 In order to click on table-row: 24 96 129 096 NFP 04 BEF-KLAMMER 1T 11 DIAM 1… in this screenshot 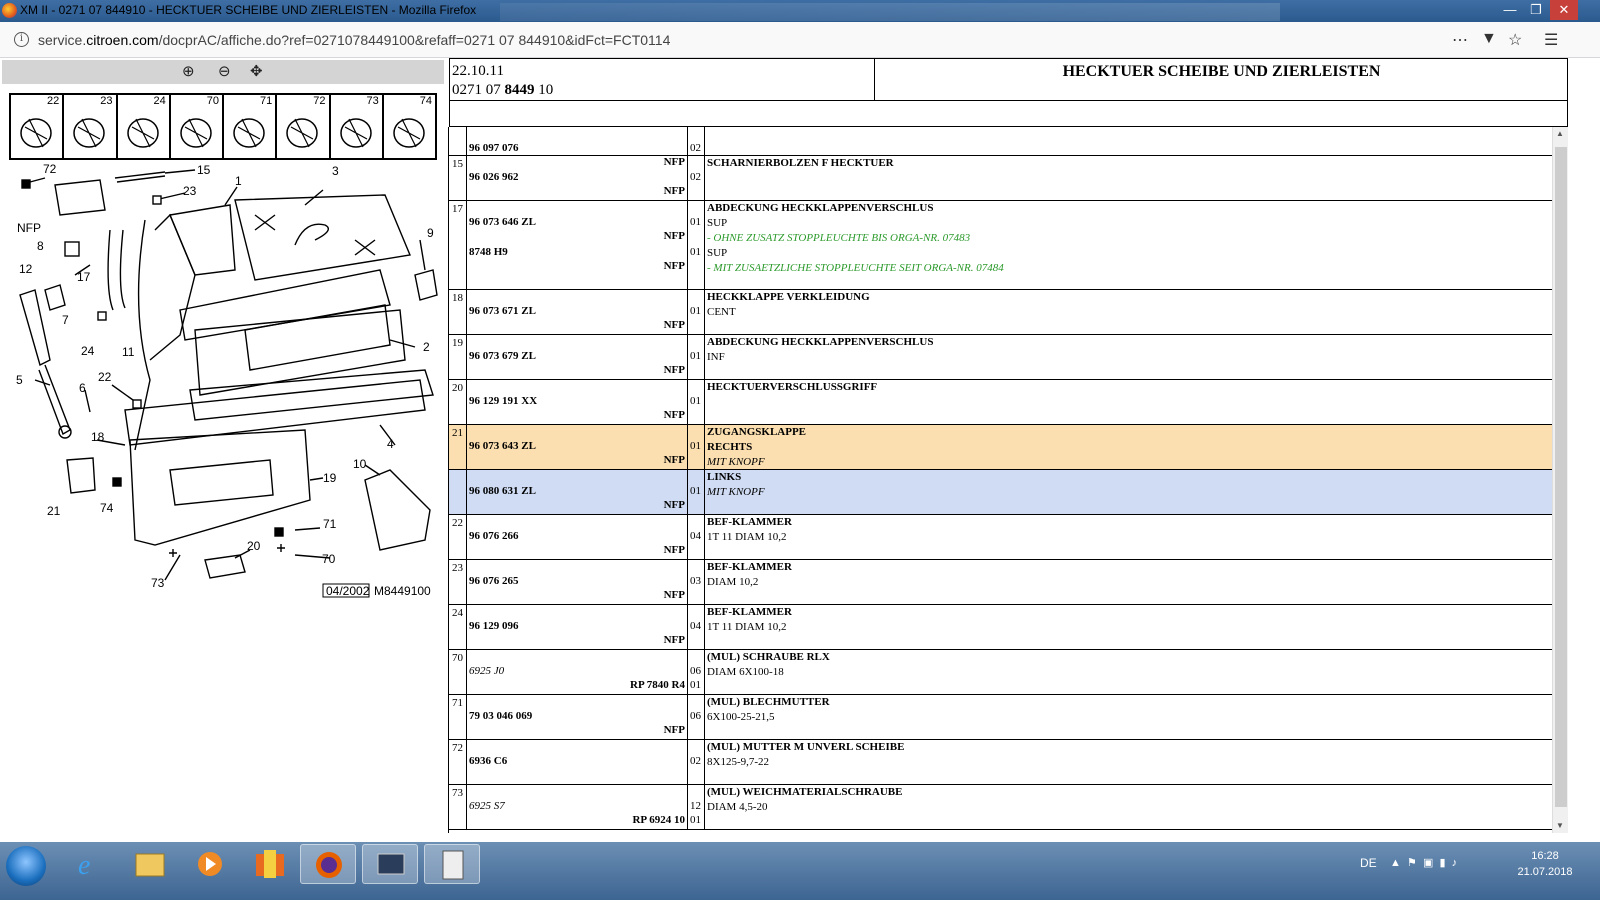, I will do `click(1000, 627)`.